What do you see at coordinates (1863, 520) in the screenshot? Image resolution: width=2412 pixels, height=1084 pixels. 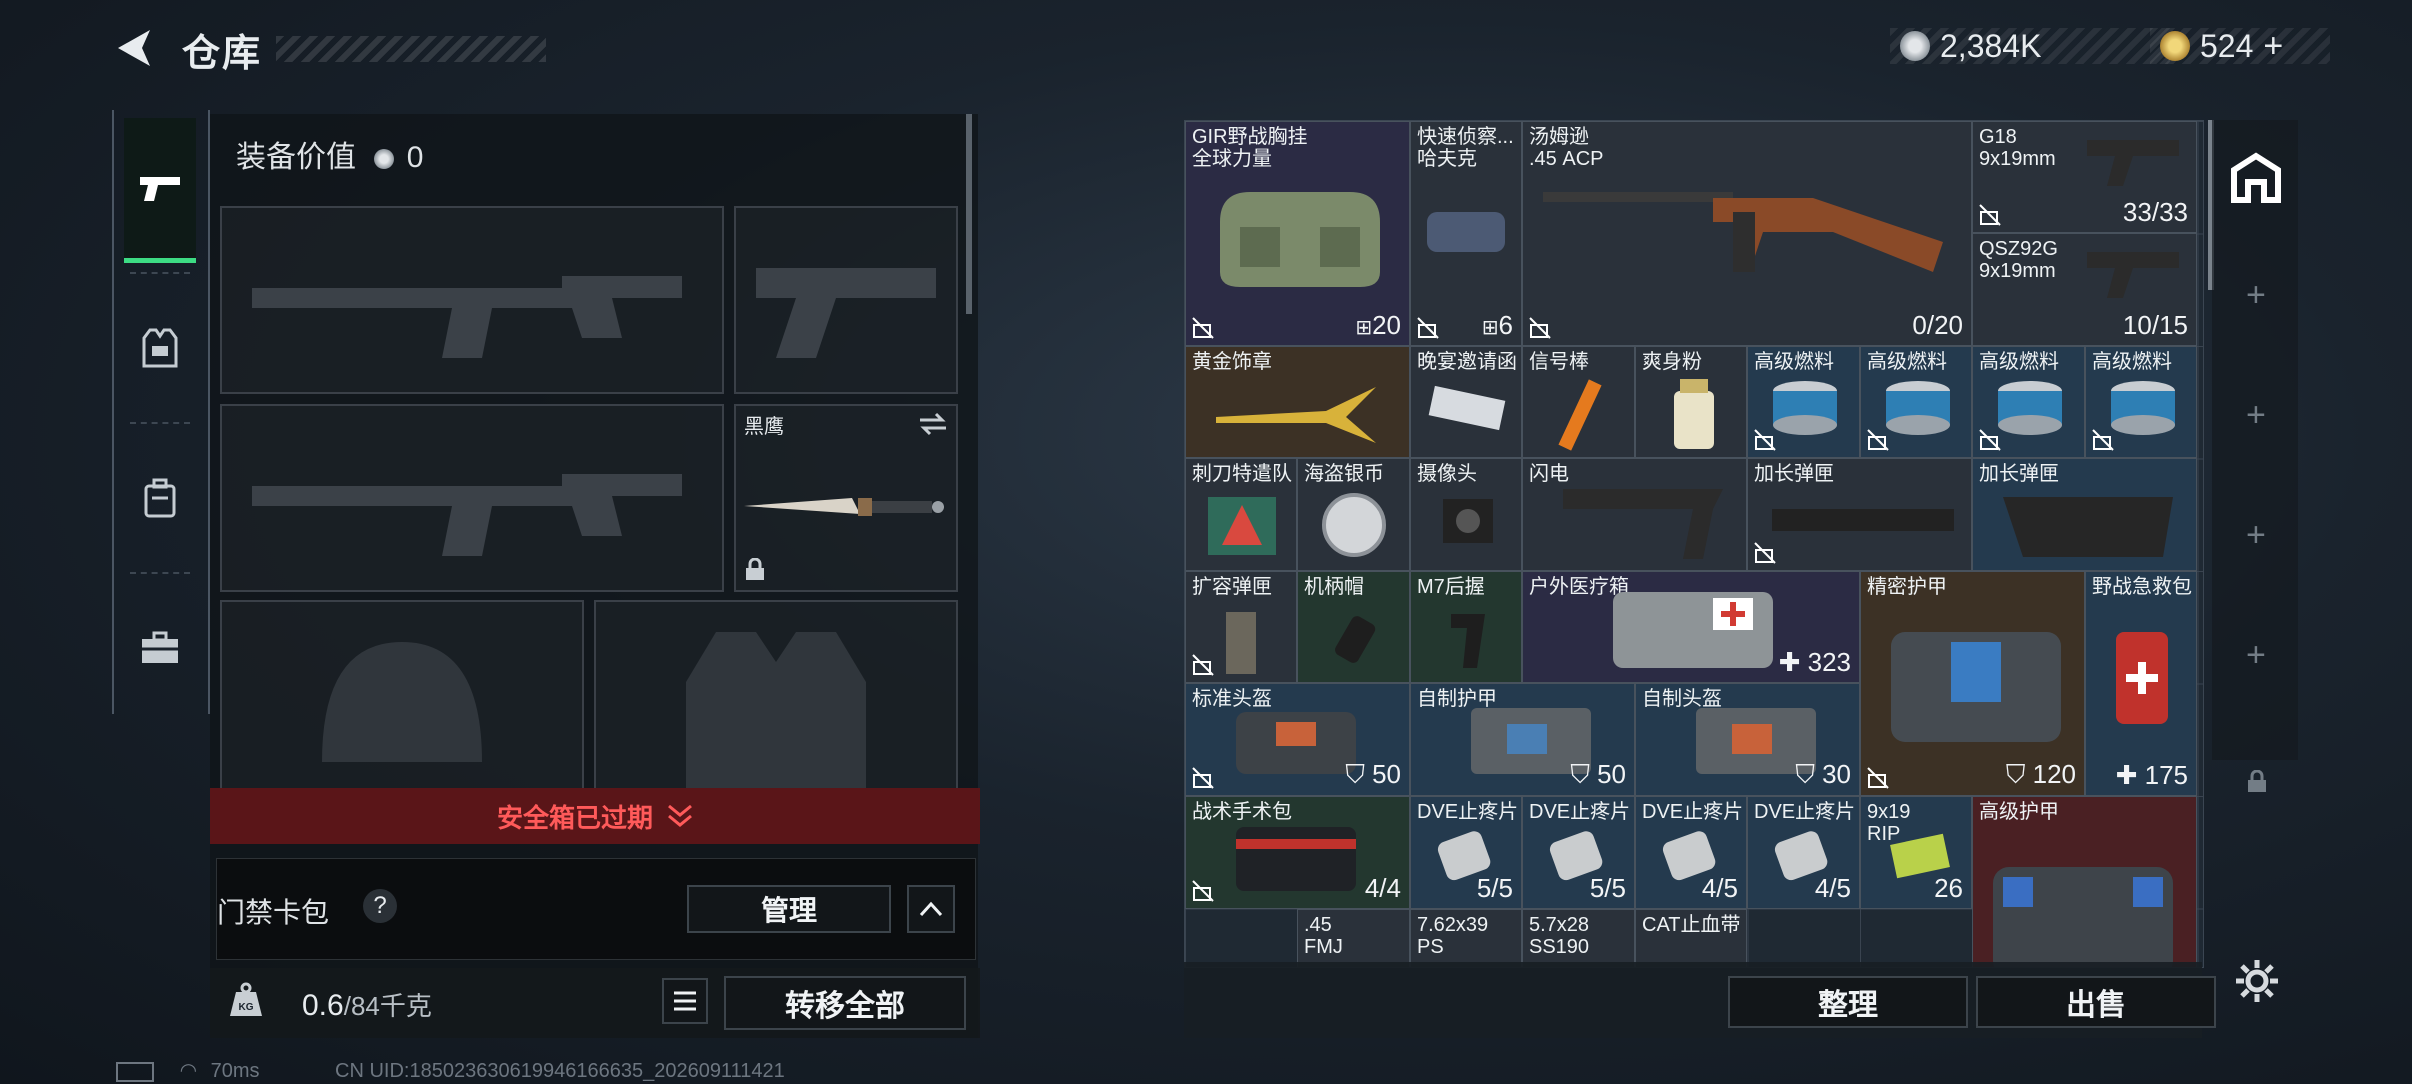 I see `extended-mag-icon` at bounding box center [1863, 520].